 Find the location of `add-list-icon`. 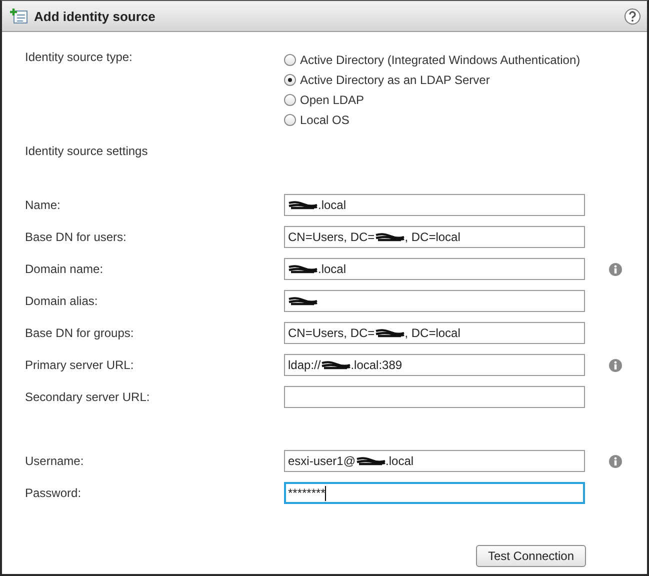

add-list-icon is located at coordinates (19, 16).